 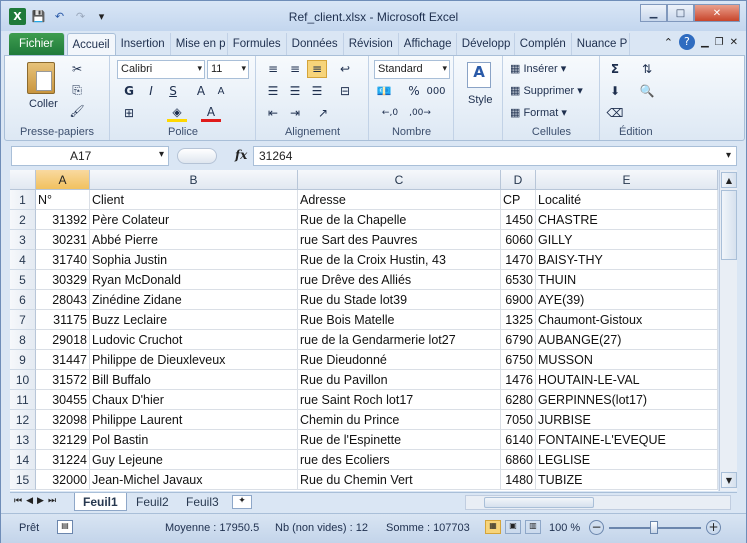 I want to click on table-cell-c: Adresse, so click(x=399, y=200).